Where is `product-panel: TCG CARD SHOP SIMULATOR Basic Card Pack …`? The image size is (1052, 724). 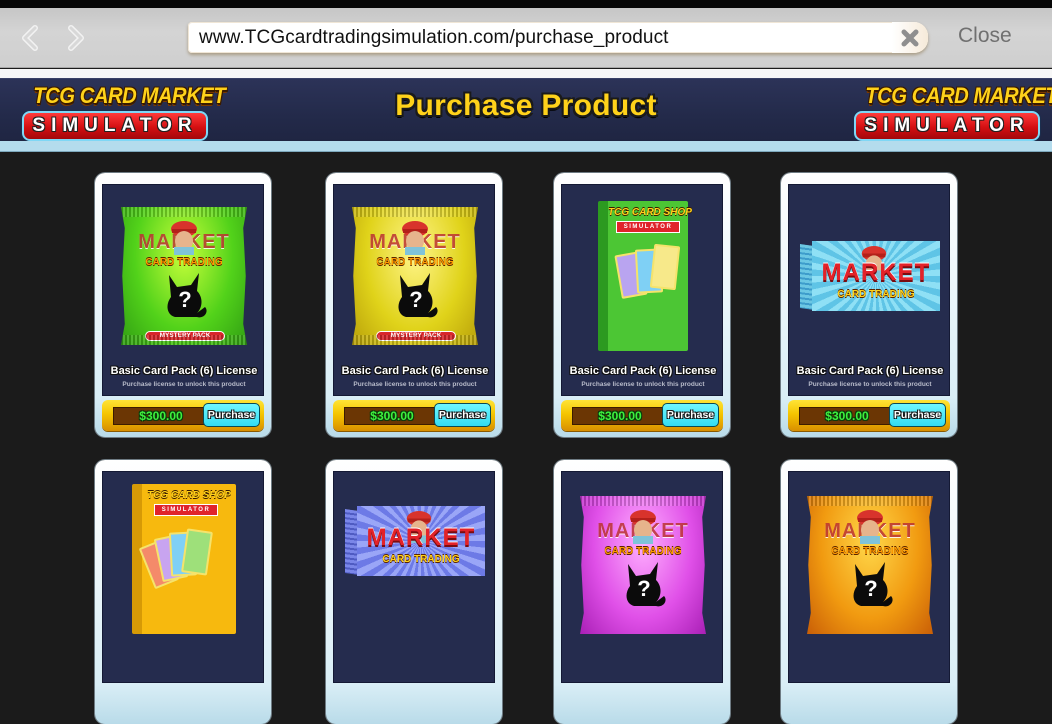
product-panel: TCG CARD SHOP SIMULATOR Basic Card Pack … is located at coordinates (642, 290).